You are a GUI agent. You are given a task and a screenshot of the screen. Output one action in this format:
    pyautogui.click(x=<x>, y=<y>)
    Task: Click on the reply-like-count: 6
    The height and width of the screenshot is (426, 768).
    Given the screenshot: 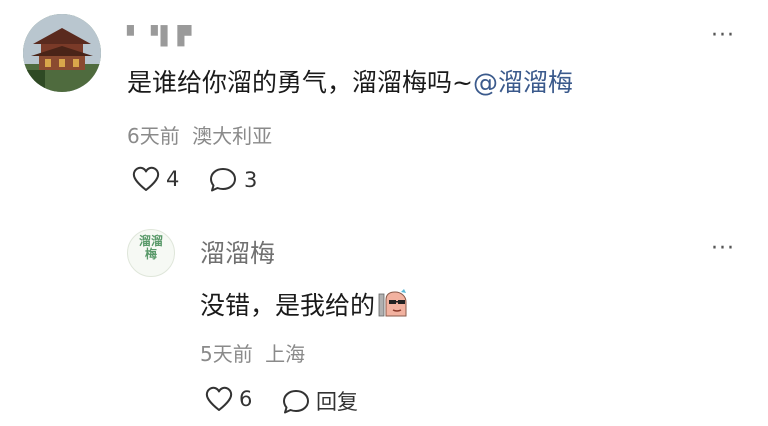 What is the action you would take?
    pyautogui.click(x=246, y=399)
    